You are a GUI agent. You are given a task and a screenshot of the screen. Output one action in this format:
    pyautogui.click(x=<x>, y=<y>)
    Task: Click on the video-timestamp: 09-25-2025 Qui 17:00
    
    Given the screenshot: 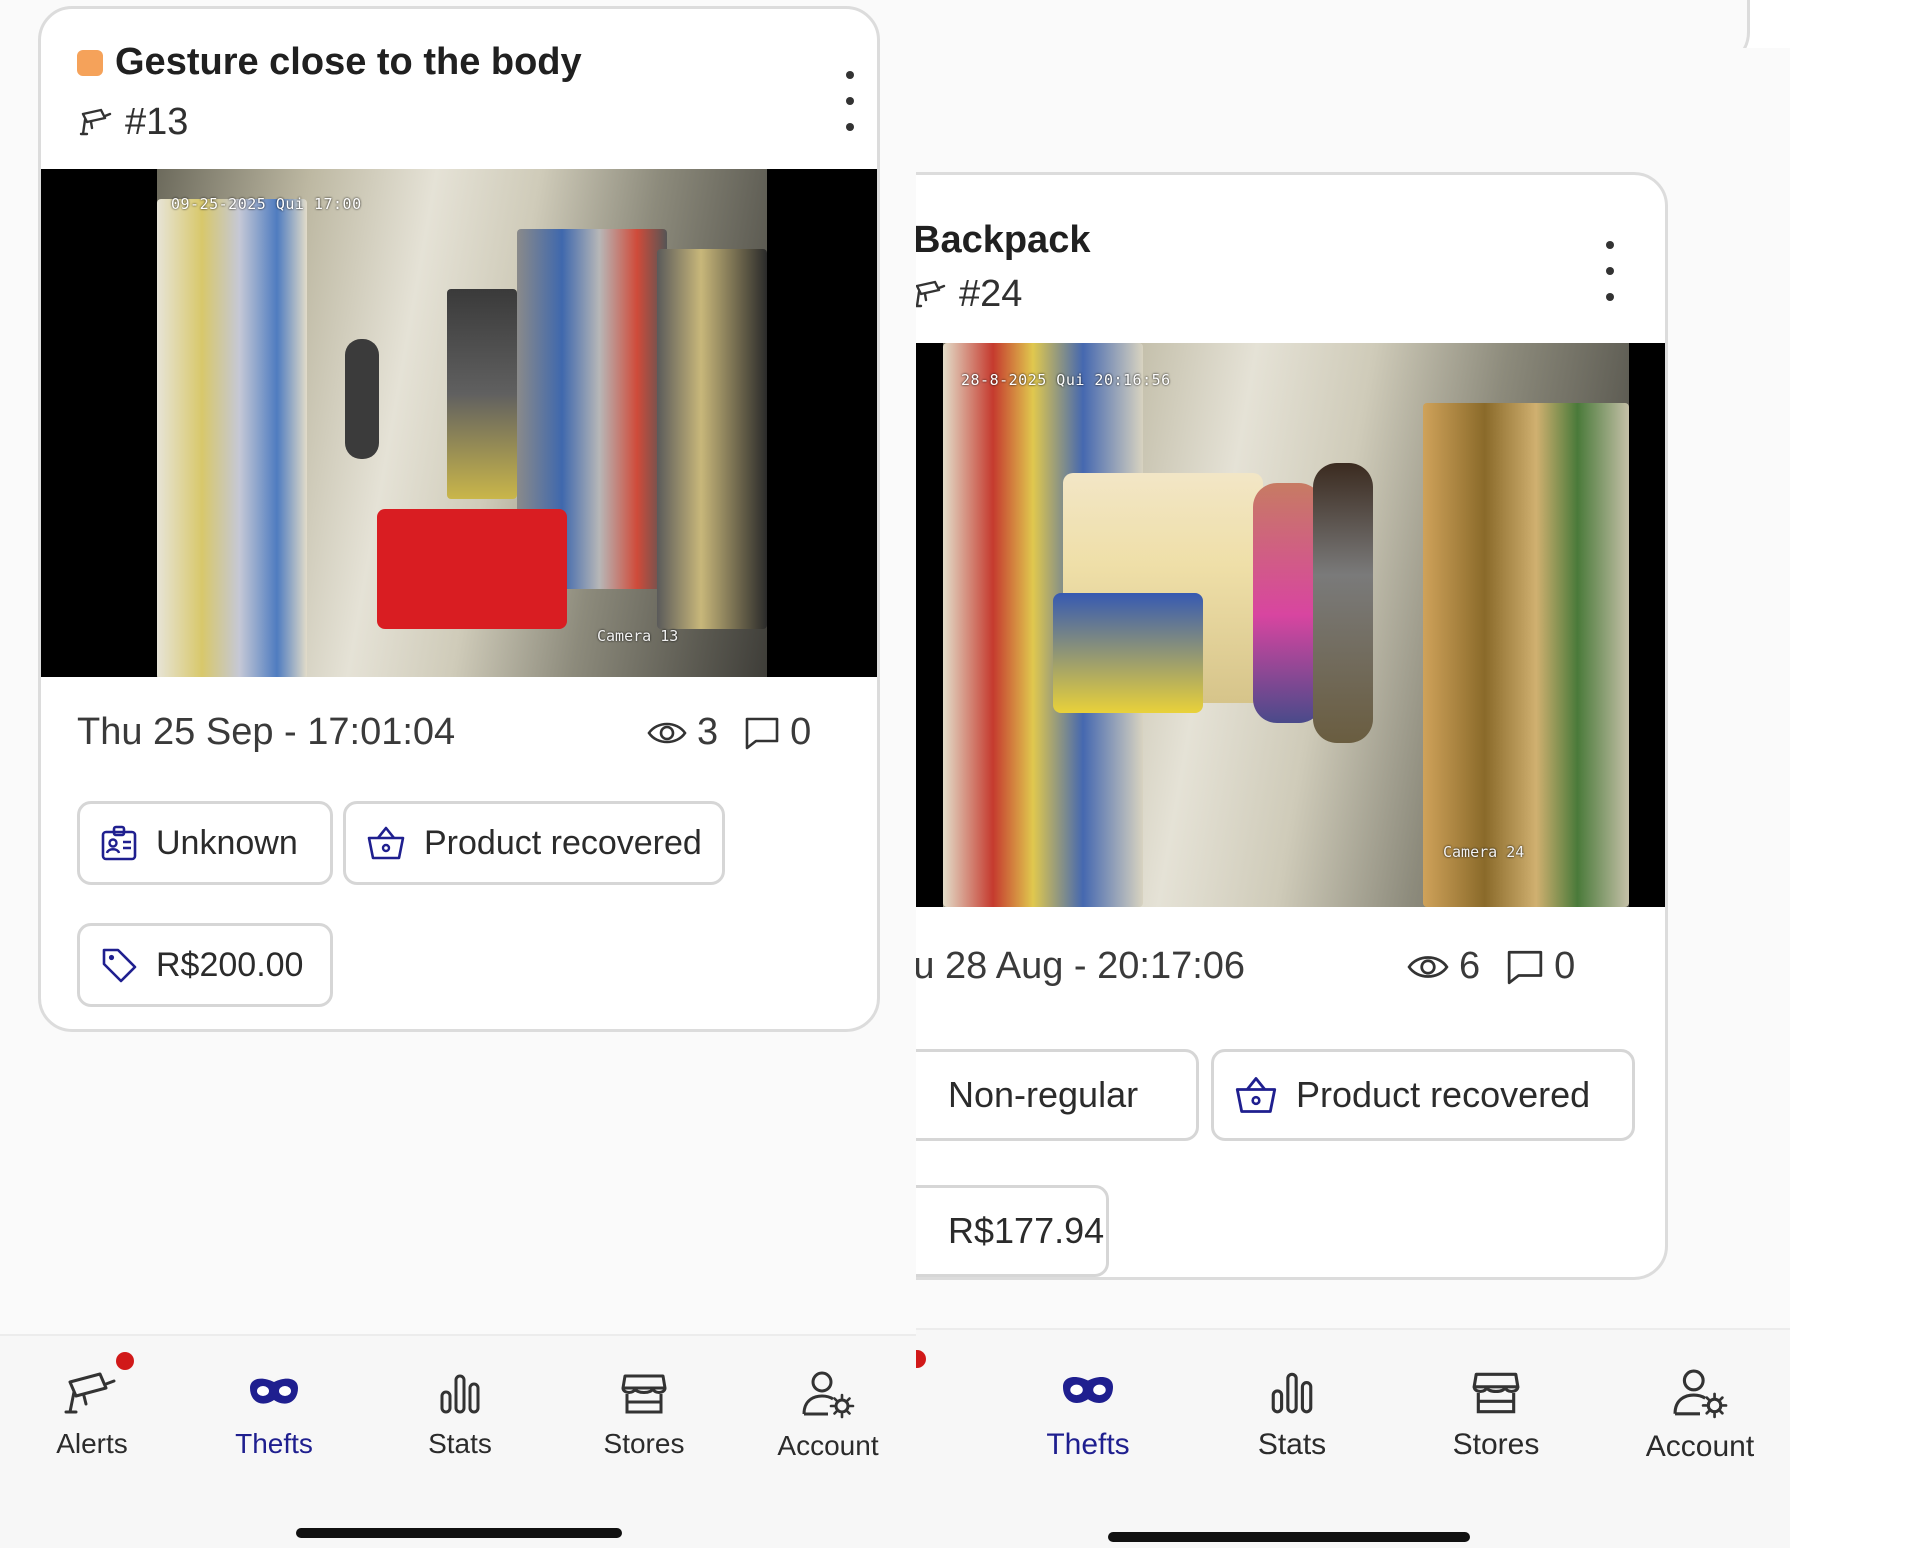 What is the action you would take?
    pyautogui.click(x=266, y=204)
    